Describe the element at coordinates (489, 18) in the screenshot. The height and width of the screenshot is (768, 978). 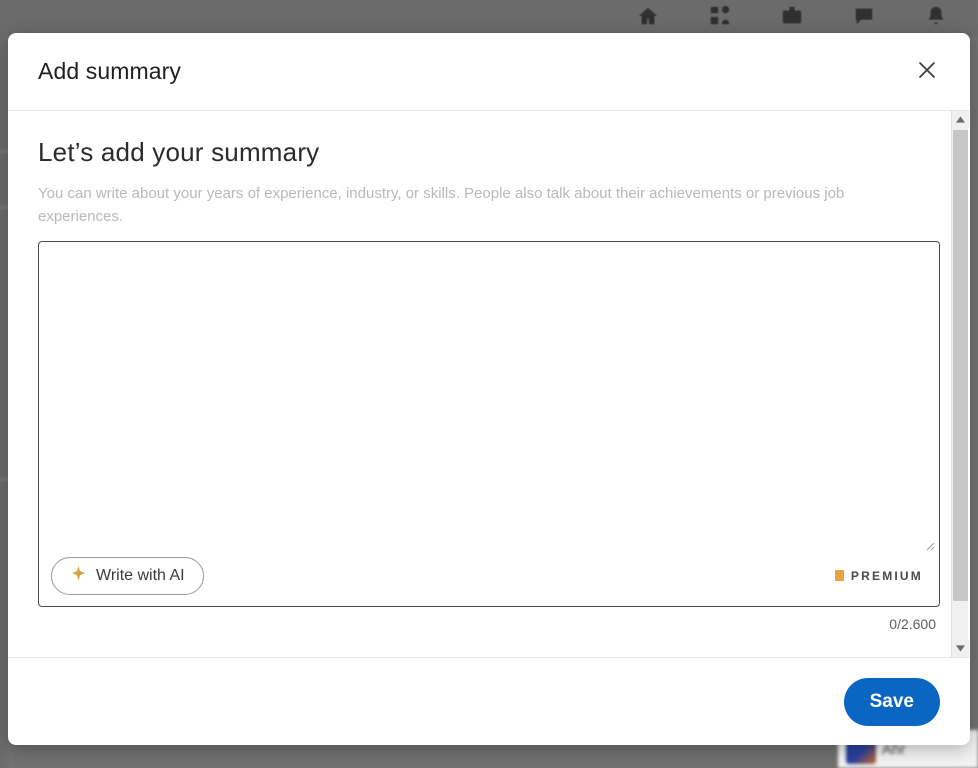
I see `global-navbar` at that location.